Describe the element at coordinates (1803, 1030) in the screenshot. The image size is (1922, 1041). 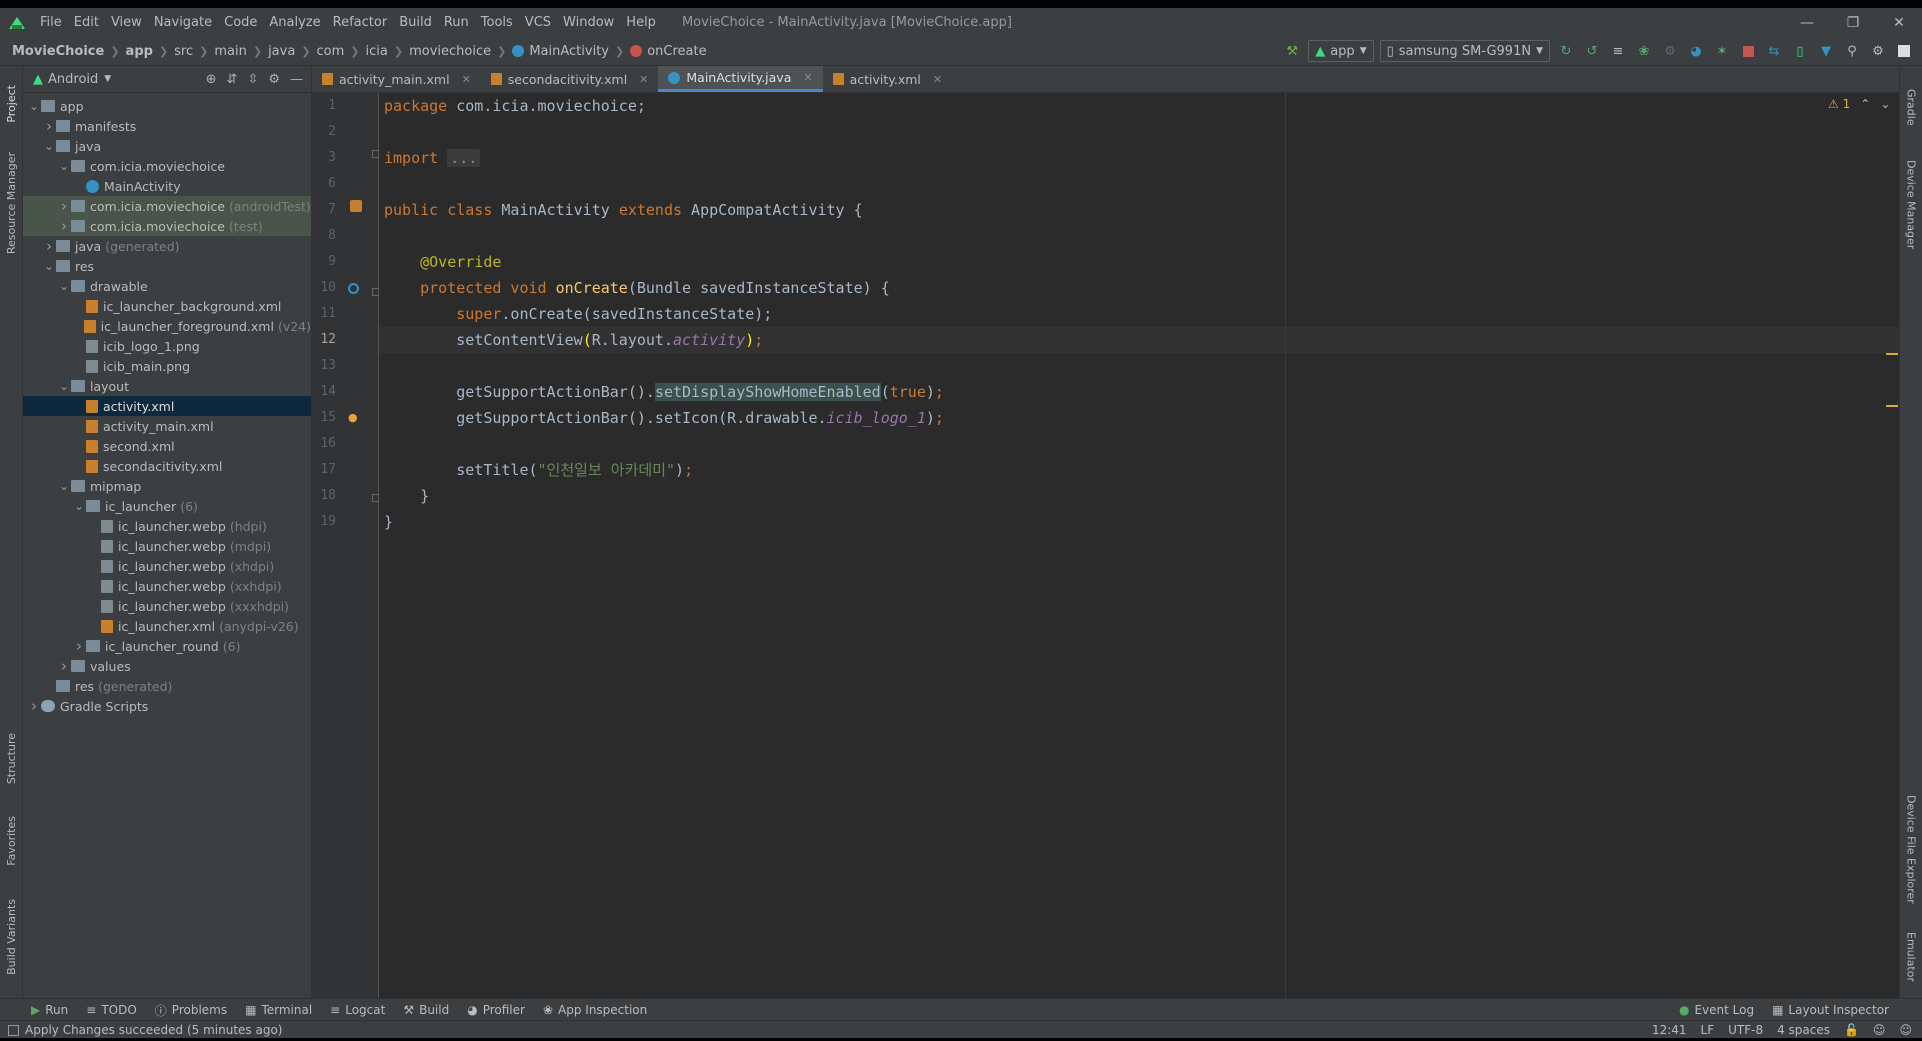
I see `indent-setting: 4 spaces` at that location.